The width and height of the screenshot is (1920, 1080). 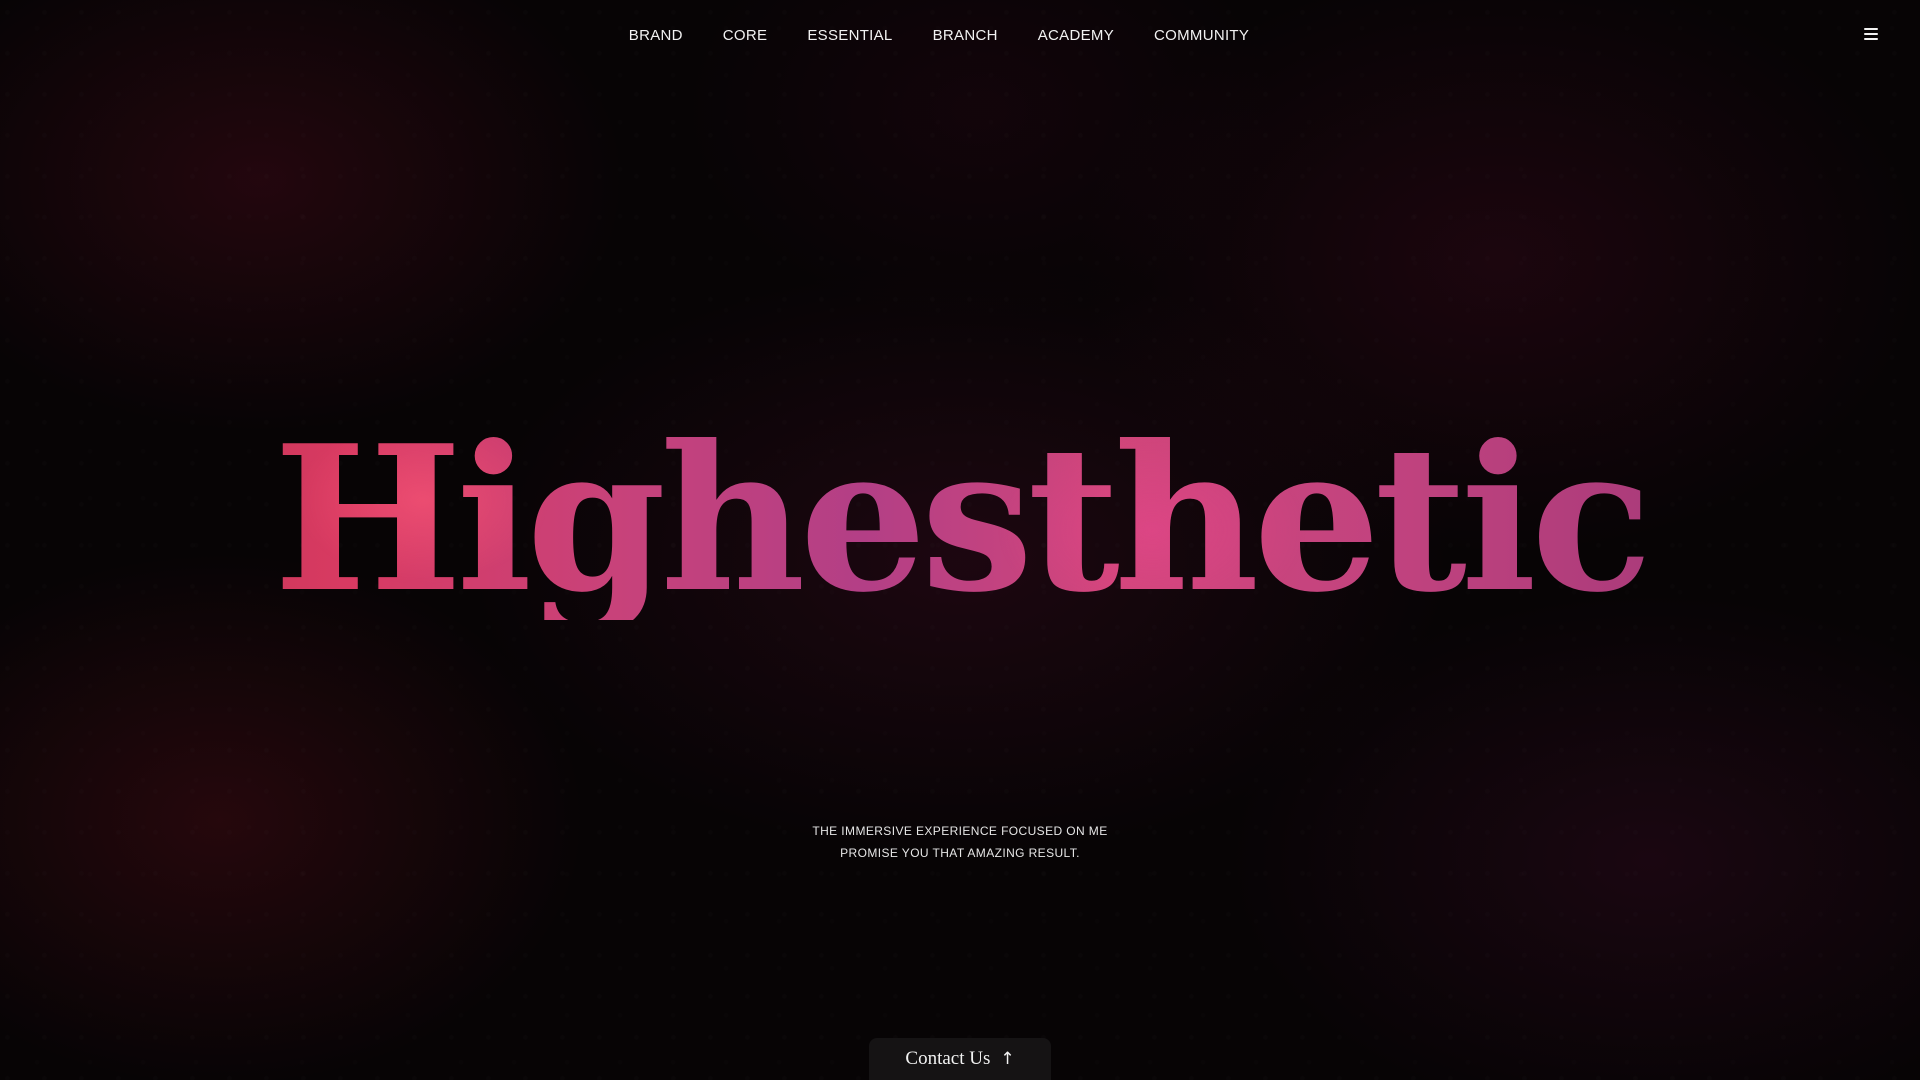 I want to click on hamburger-menu-icon, so click(x=1872, y=34).